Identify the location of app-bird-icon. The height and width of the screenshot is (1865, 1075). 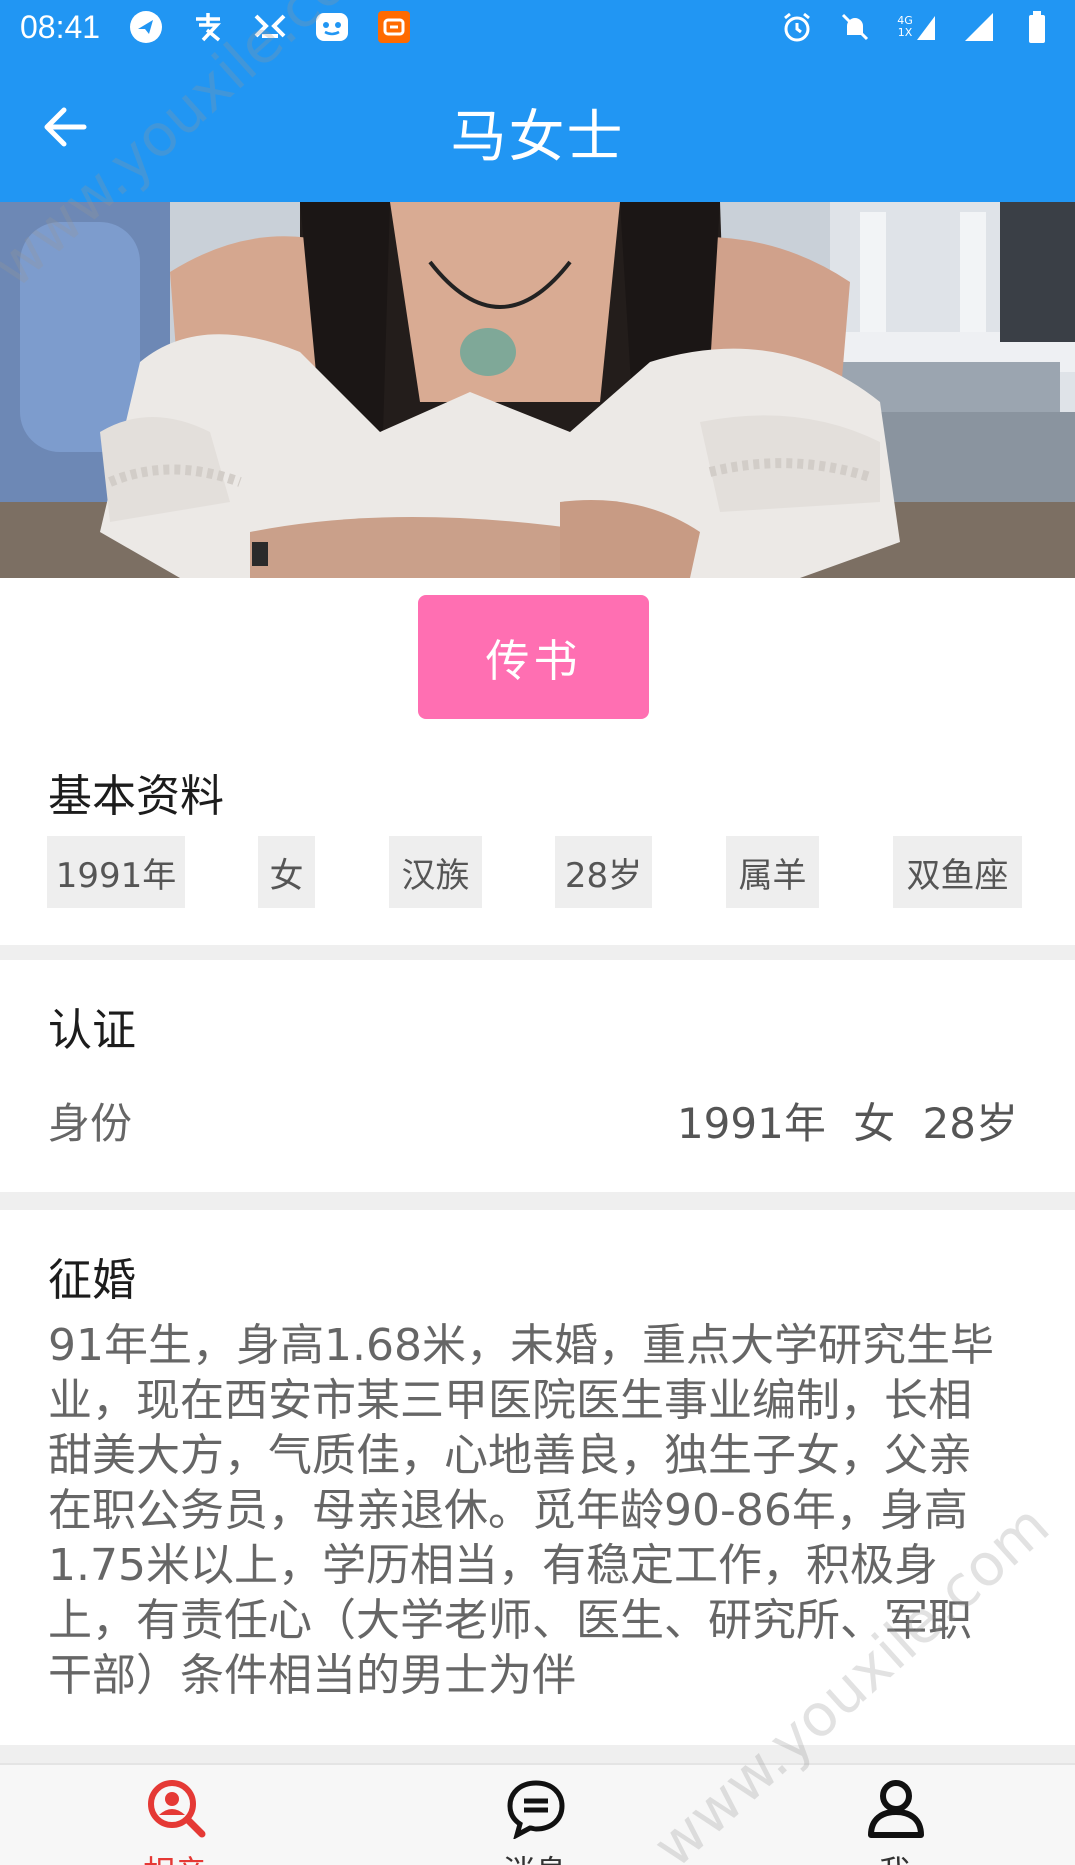
(146, 27).